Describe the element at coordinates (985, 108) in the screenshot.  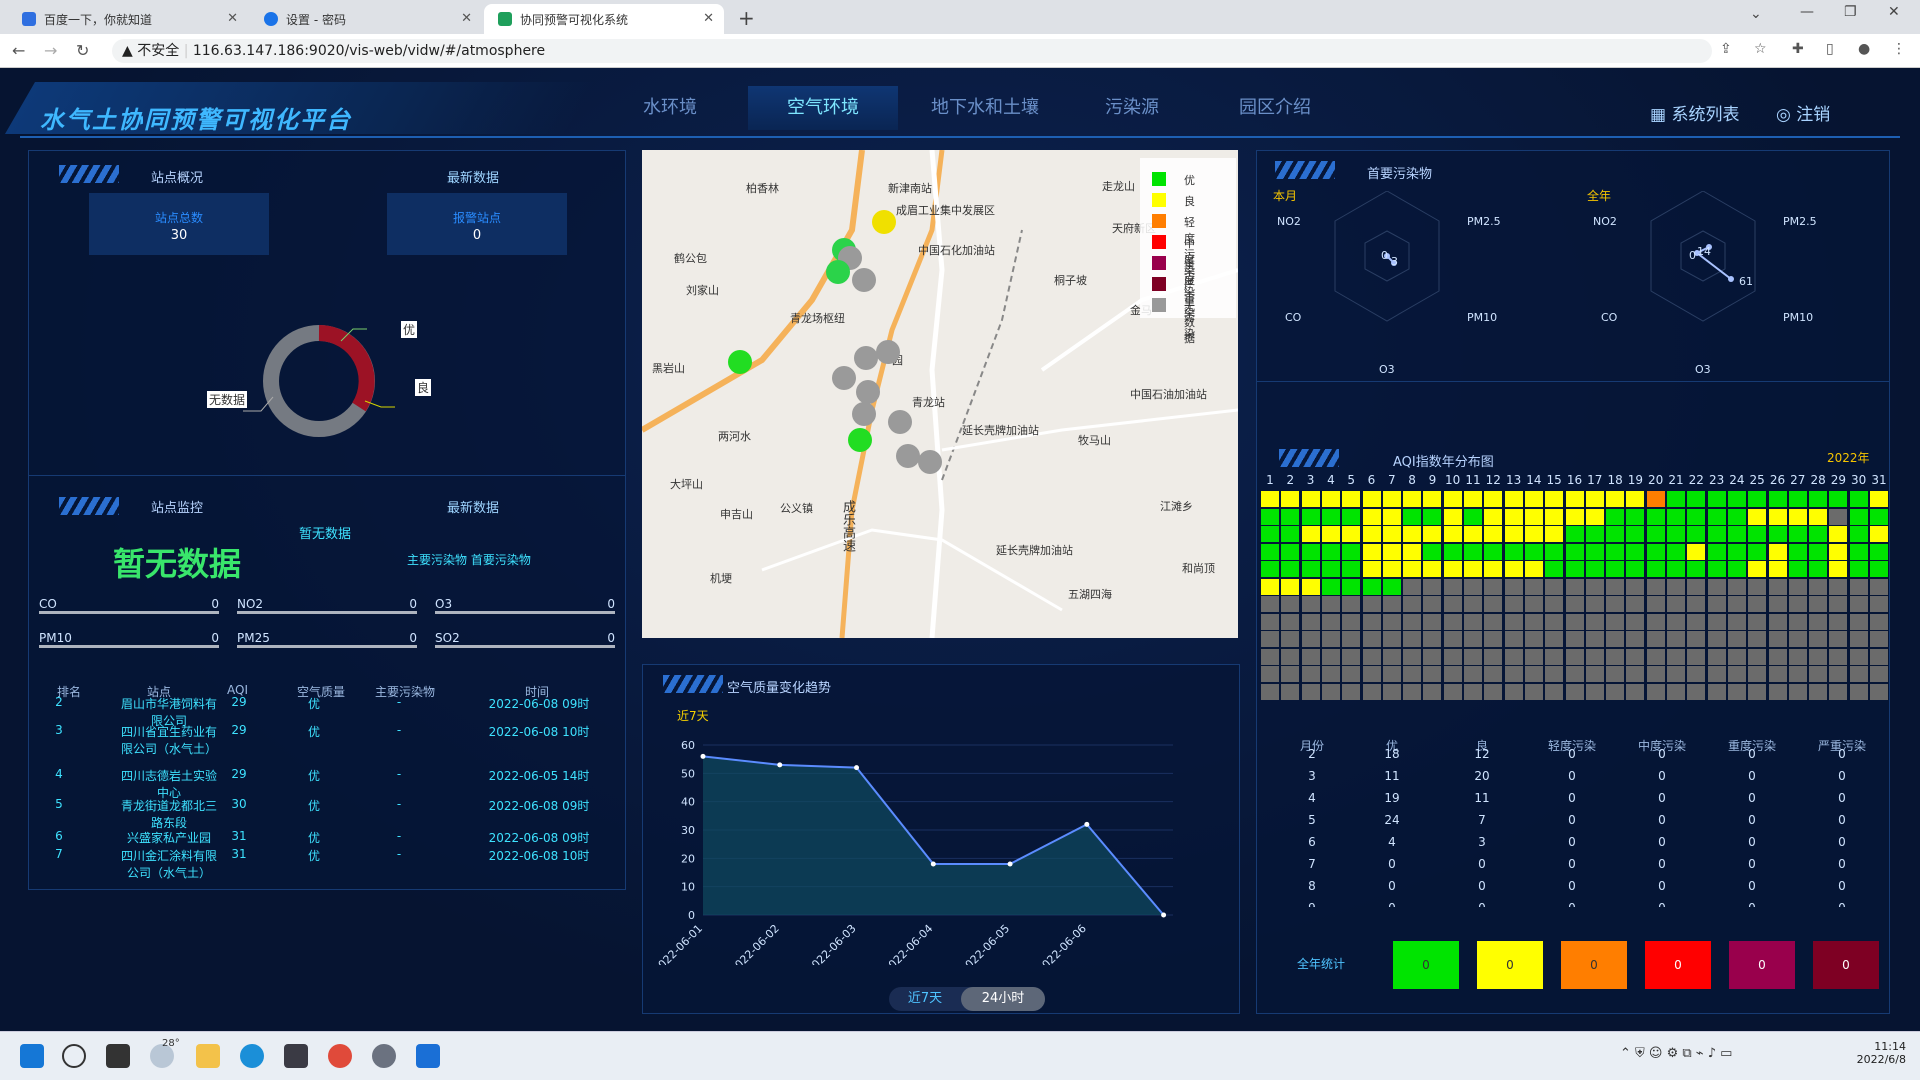
I see `tab-groundwater-soil: 地下水和土壤` at that location.